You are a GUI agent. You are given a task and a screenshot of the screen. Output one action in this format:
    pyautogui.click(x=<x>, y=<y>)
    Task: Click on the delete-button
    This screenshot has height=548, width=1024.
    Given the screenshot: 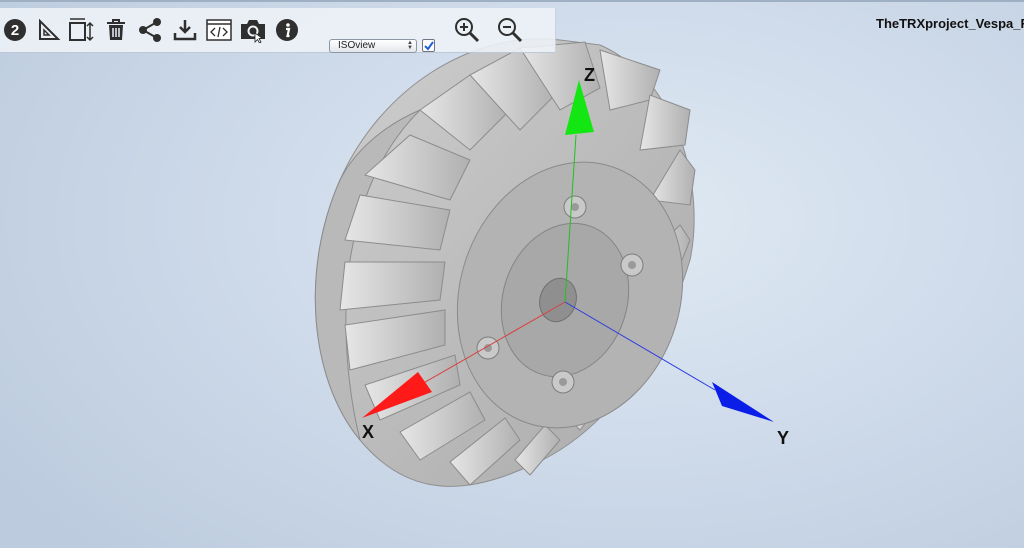 What is the action you would take?
    pyautogui.click(x=116, y=30)
    